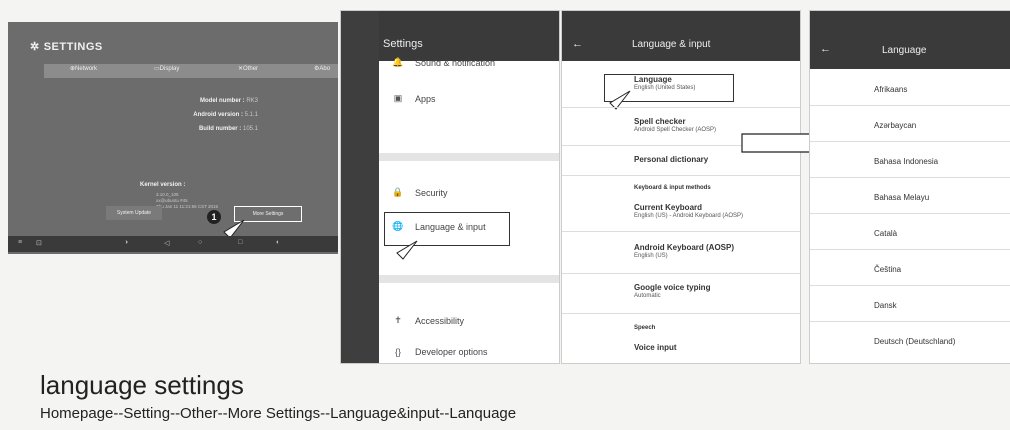 This screenshot has width=1010, height=430. I want to click on system-update-button: System Update, so click(134, 213).